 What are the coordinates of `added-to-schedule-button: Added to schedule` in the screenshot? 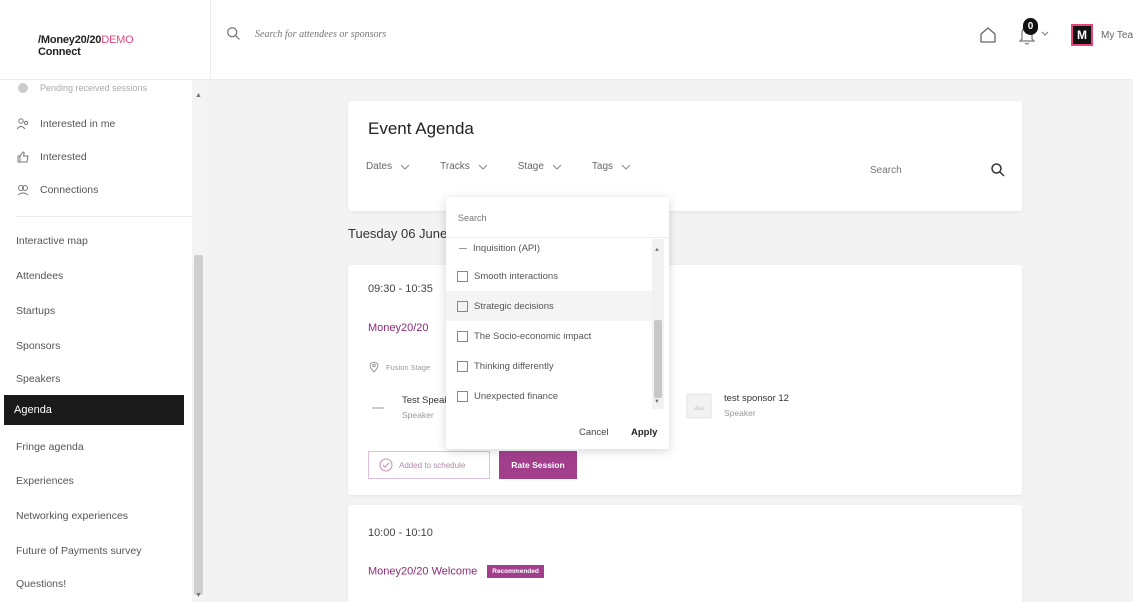 It's located at (429, 465).